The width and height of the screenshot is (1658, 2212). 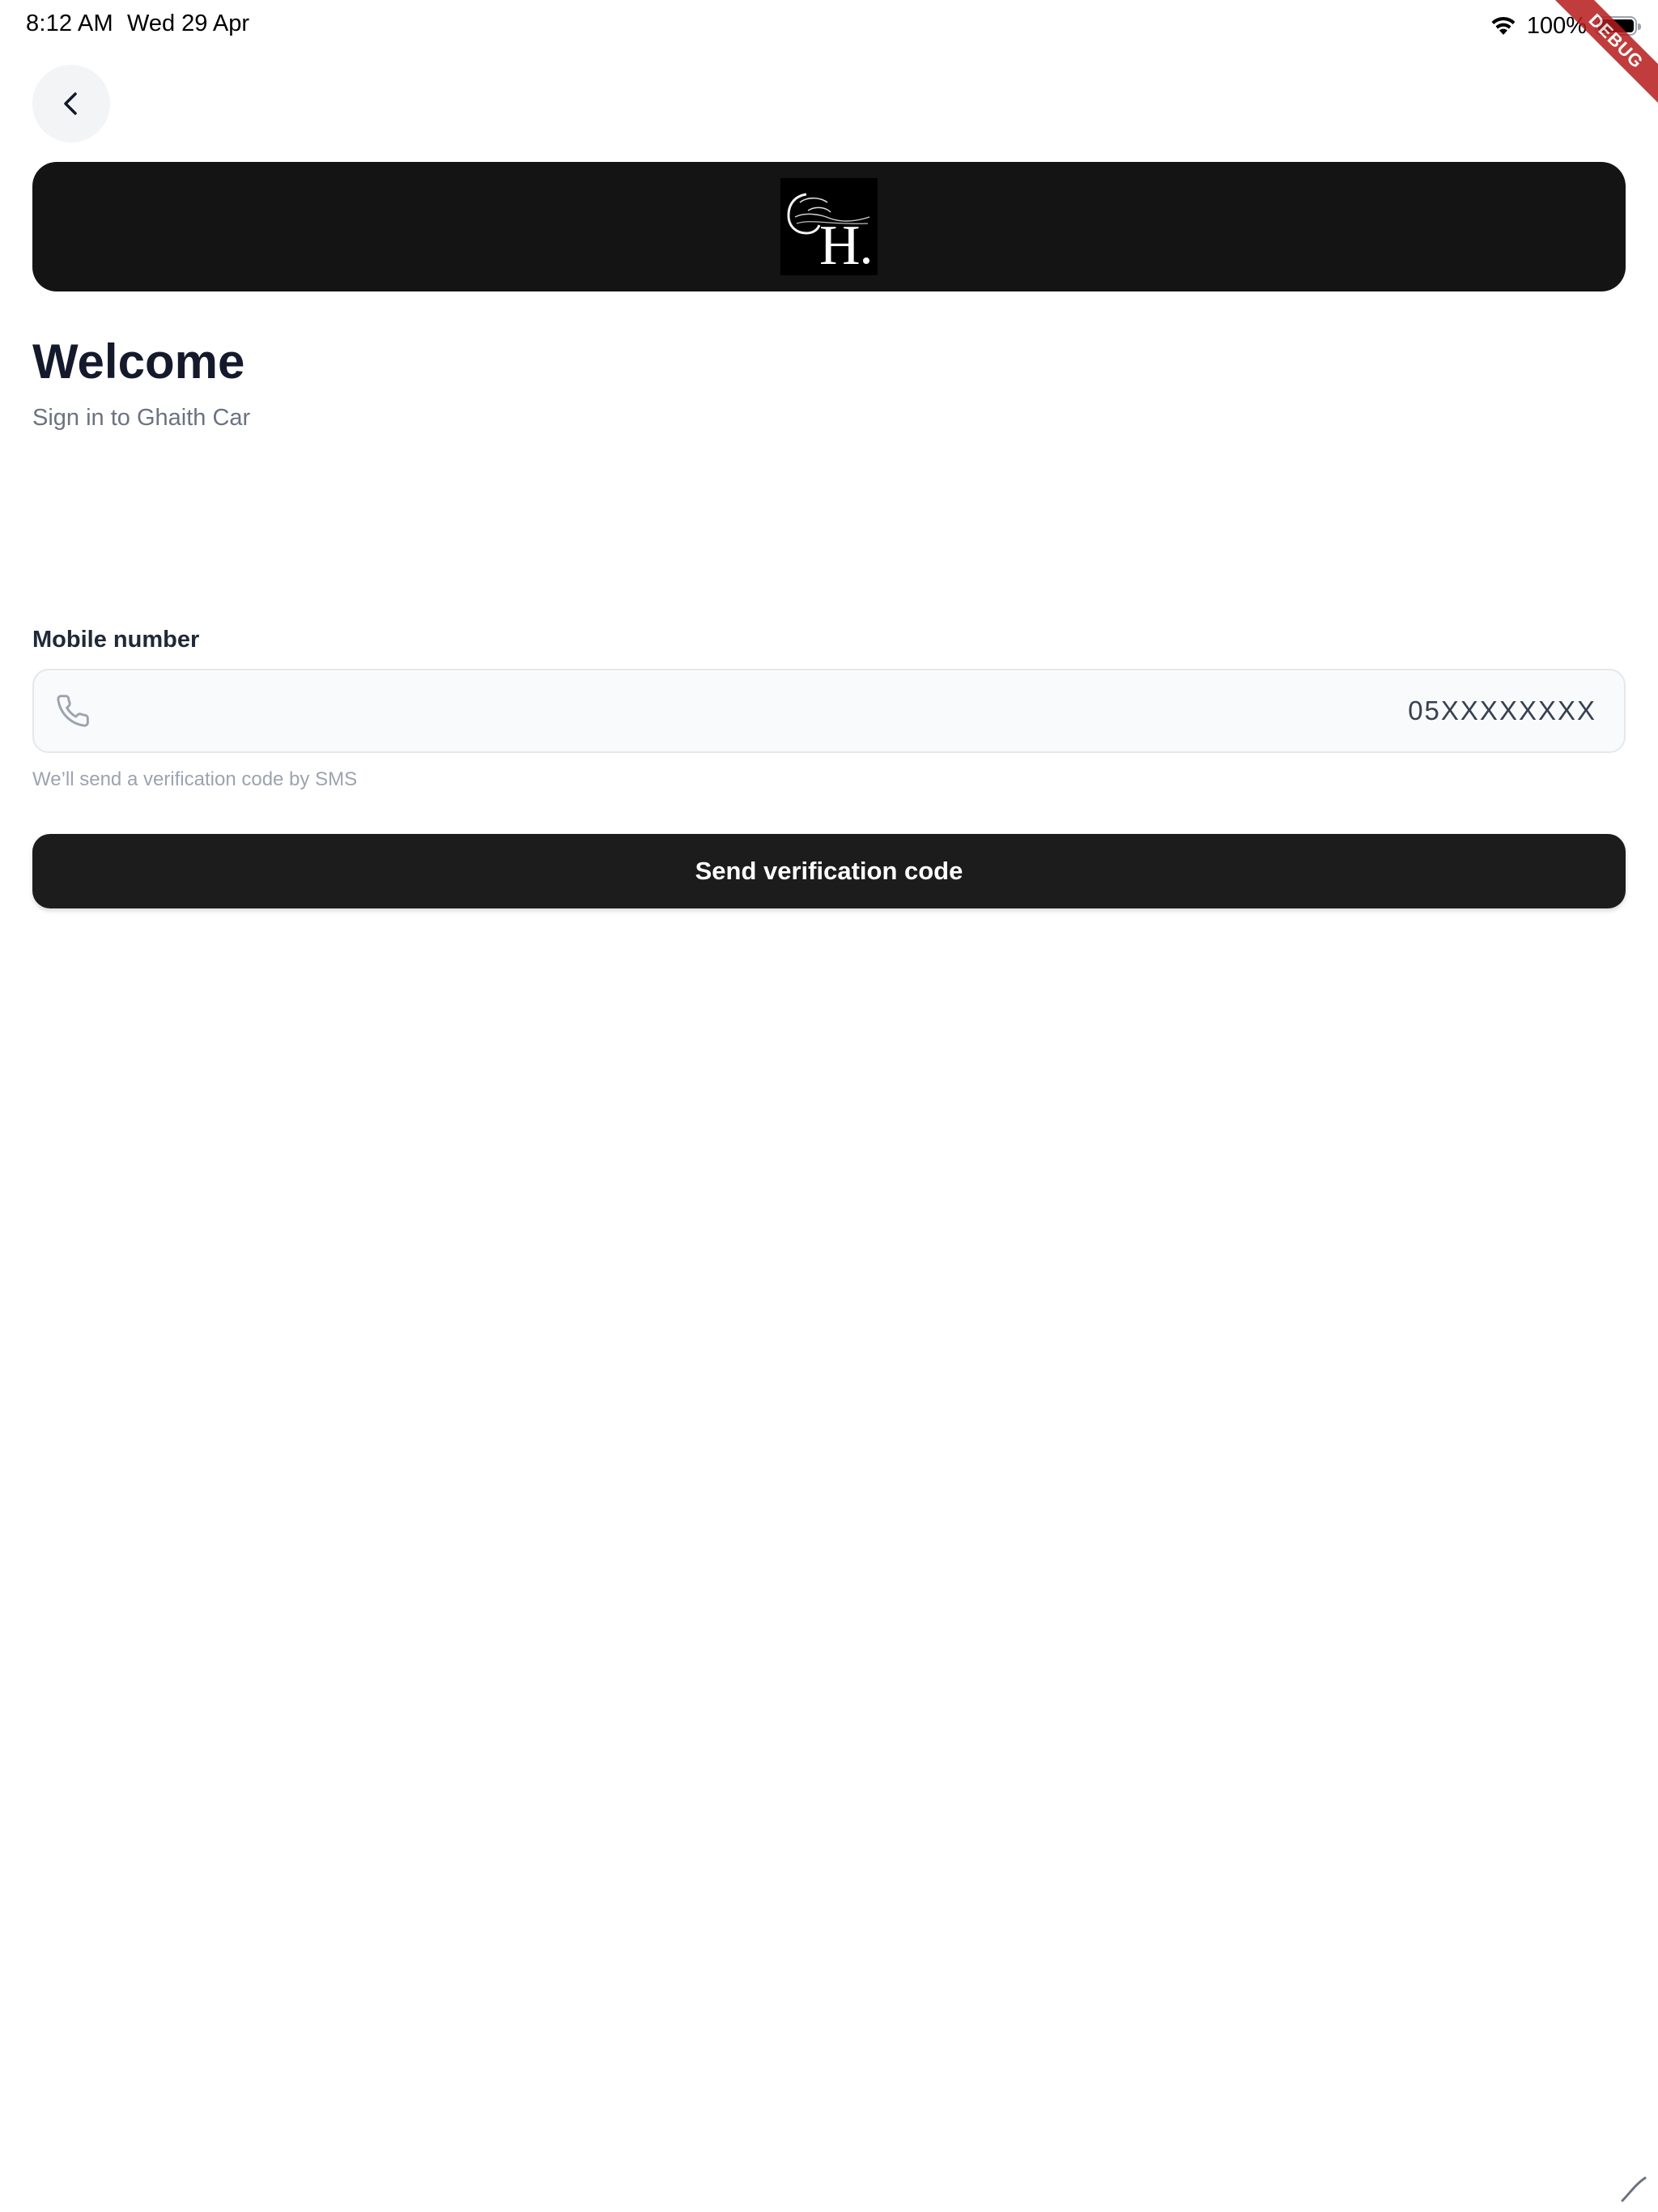 What do you see at coordinates (855, 711) in the screenshot?
I see `mobile-number-input` at bounding box center [855, 711].